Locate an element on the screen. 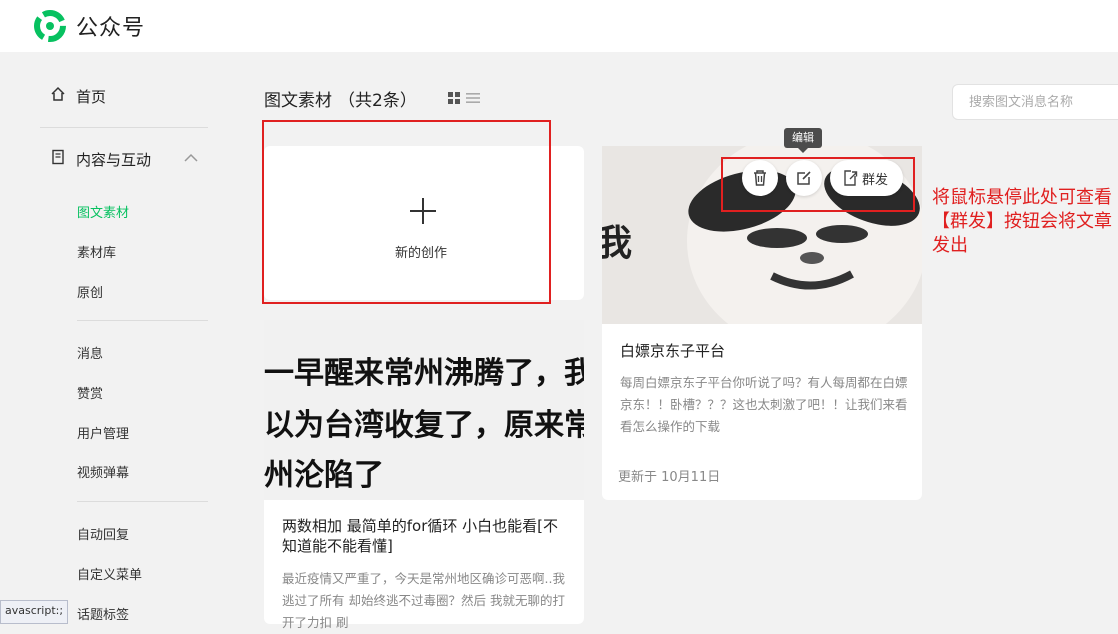  grid-view-icon is located at coordinates (454, 98).